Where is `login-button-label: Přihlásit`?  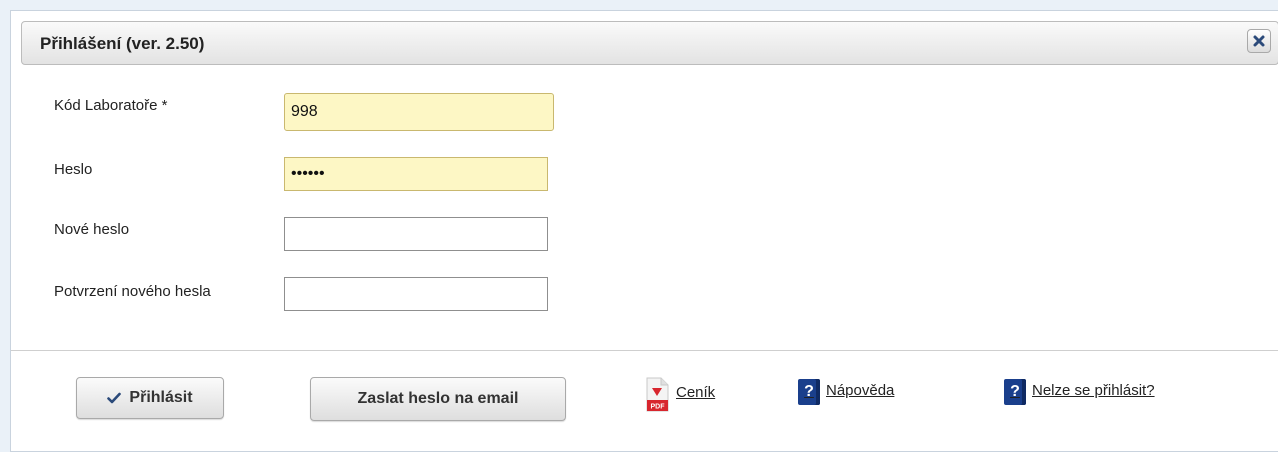 login-button-label: Přihlásit is located at coordinates (161, 397).